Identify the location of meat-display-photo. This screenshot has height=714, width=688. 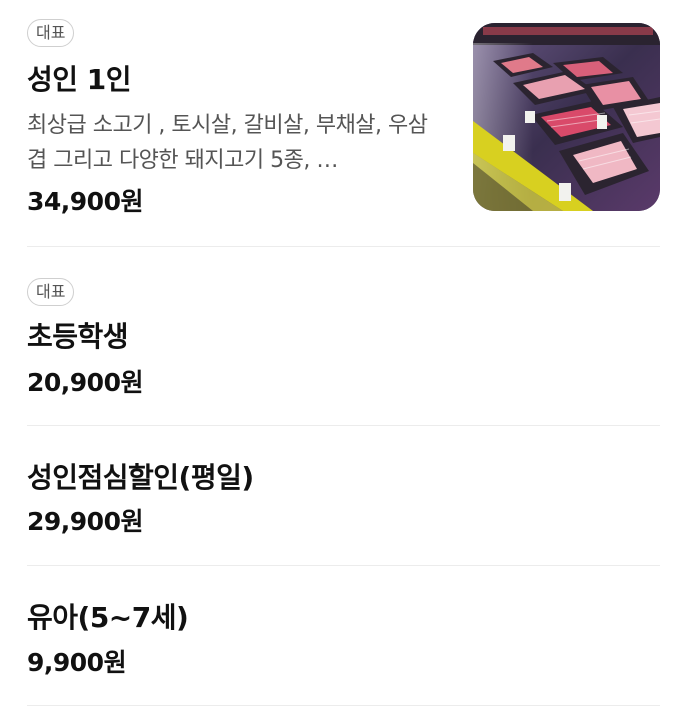
(566, 117).